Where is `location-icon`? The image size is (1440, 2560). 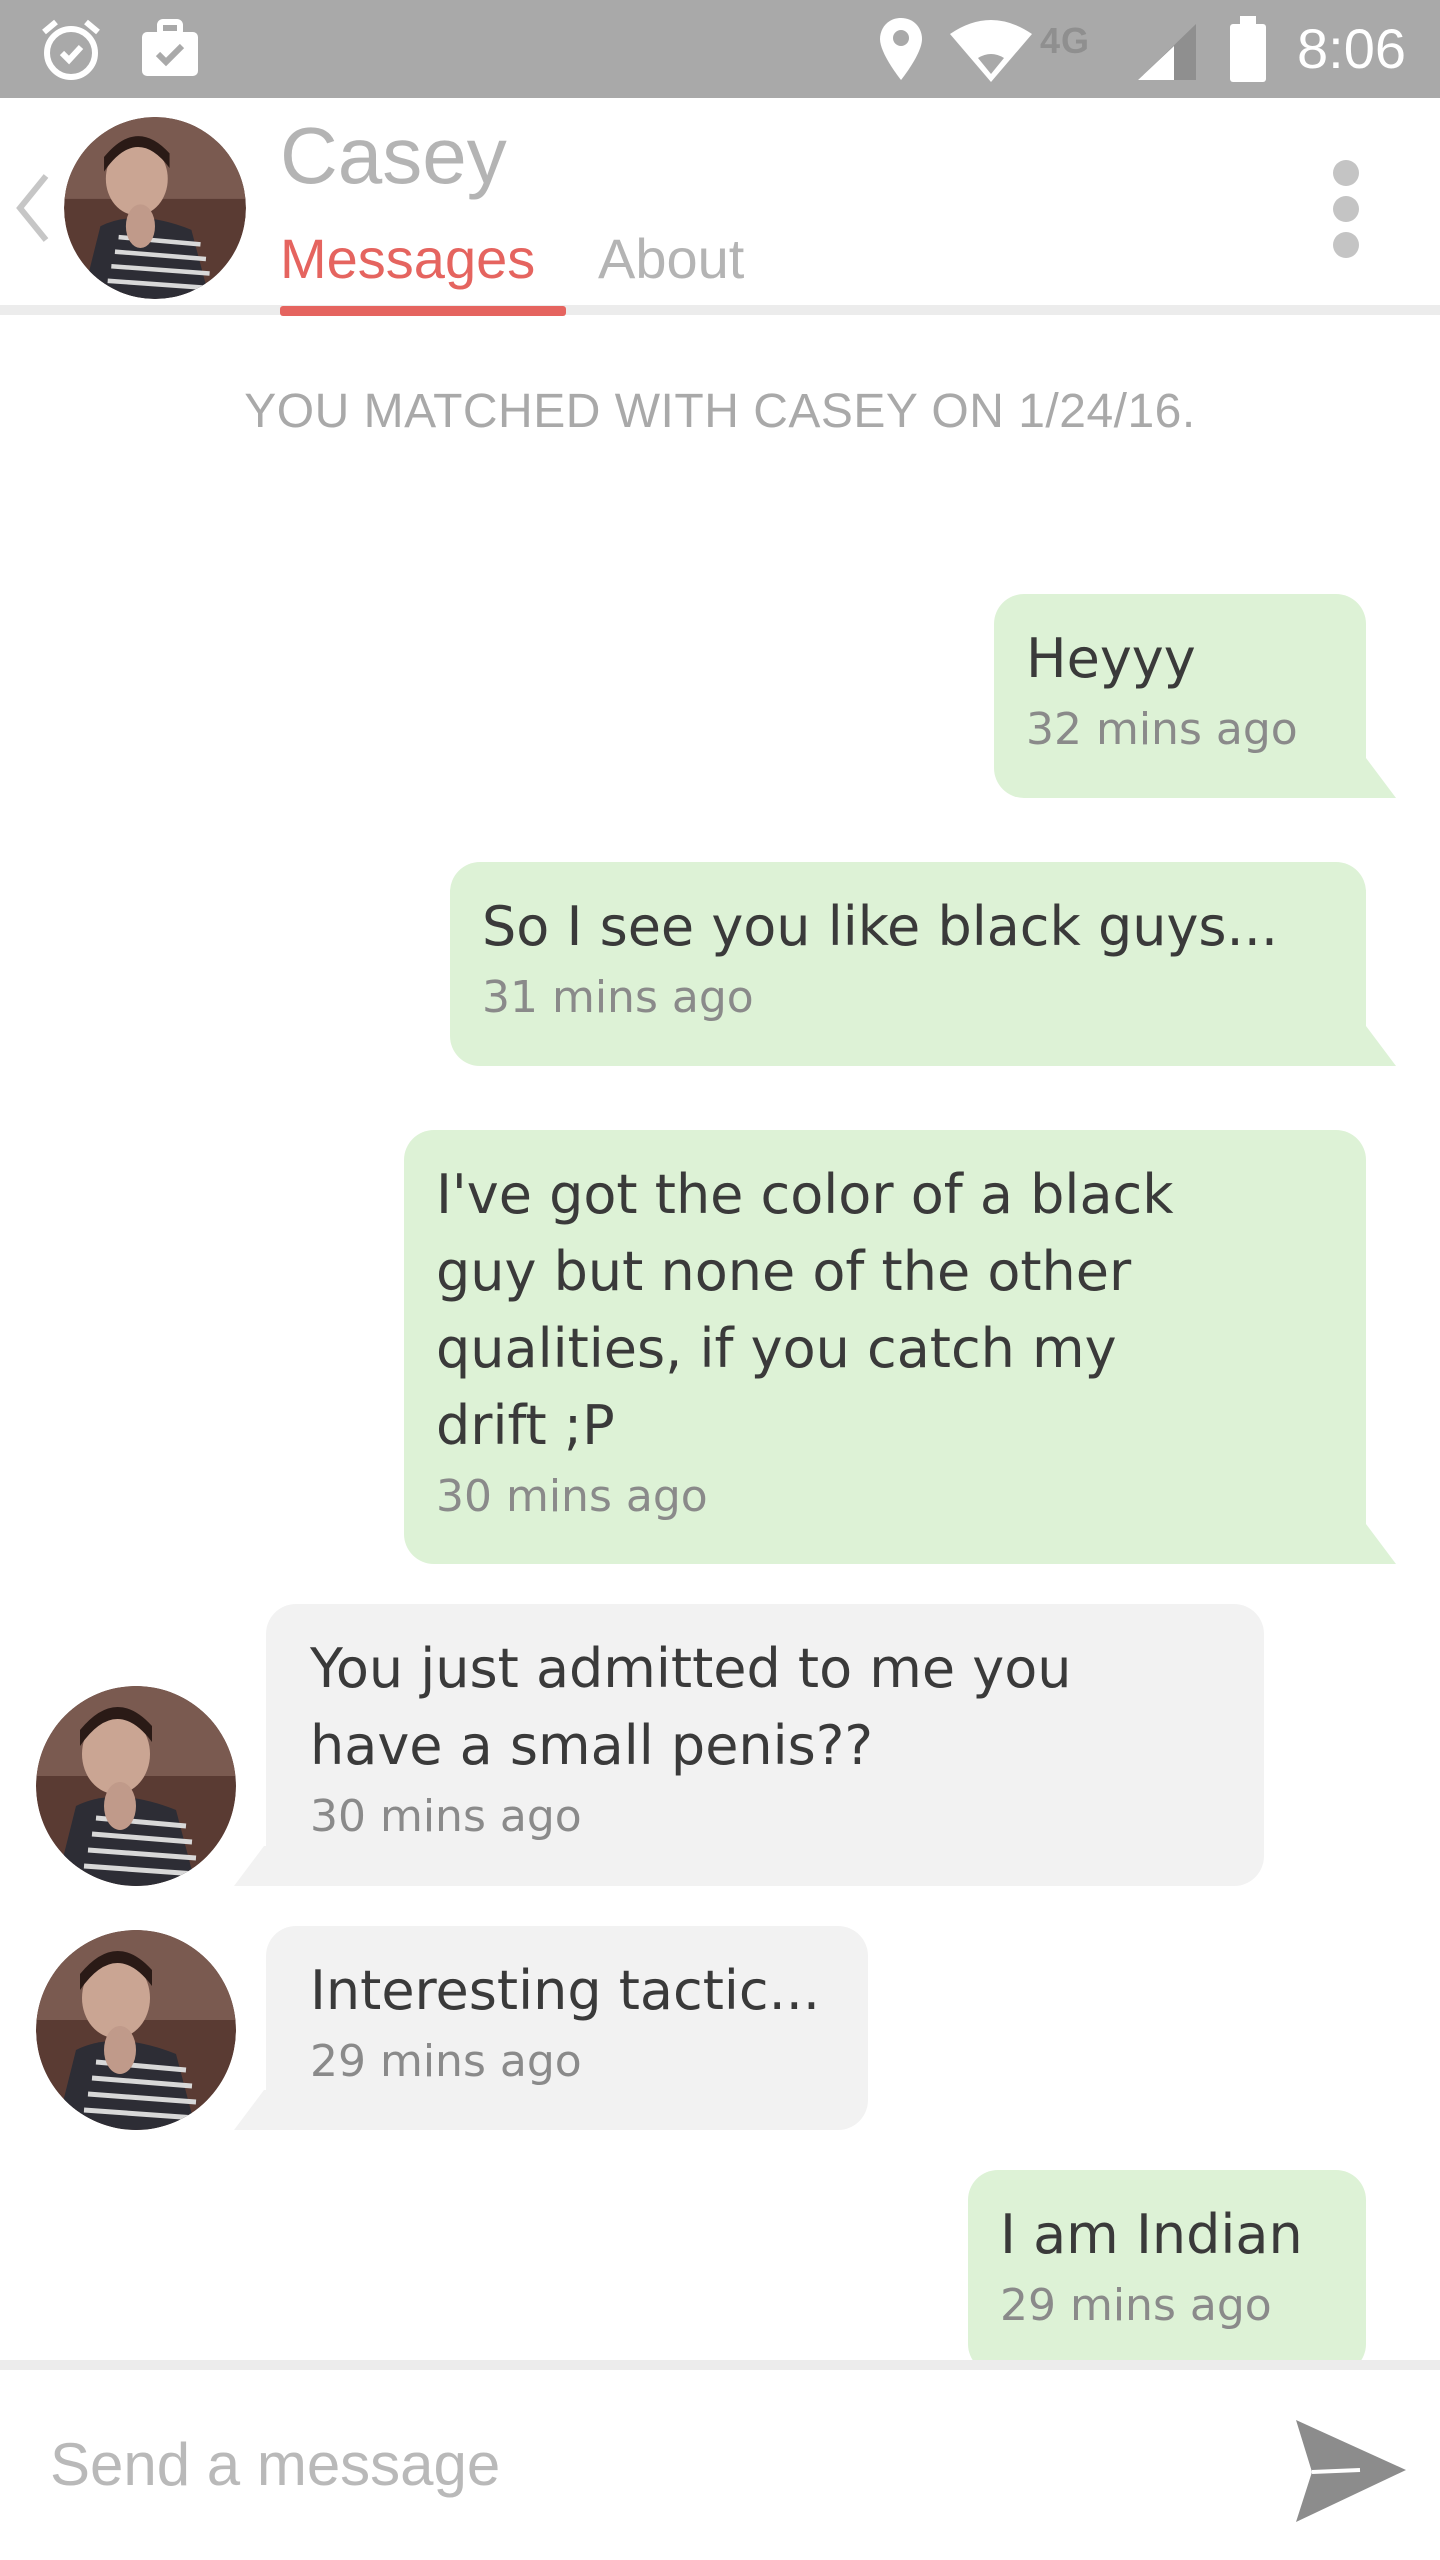
location-icon is located at coordinates (901, 49).